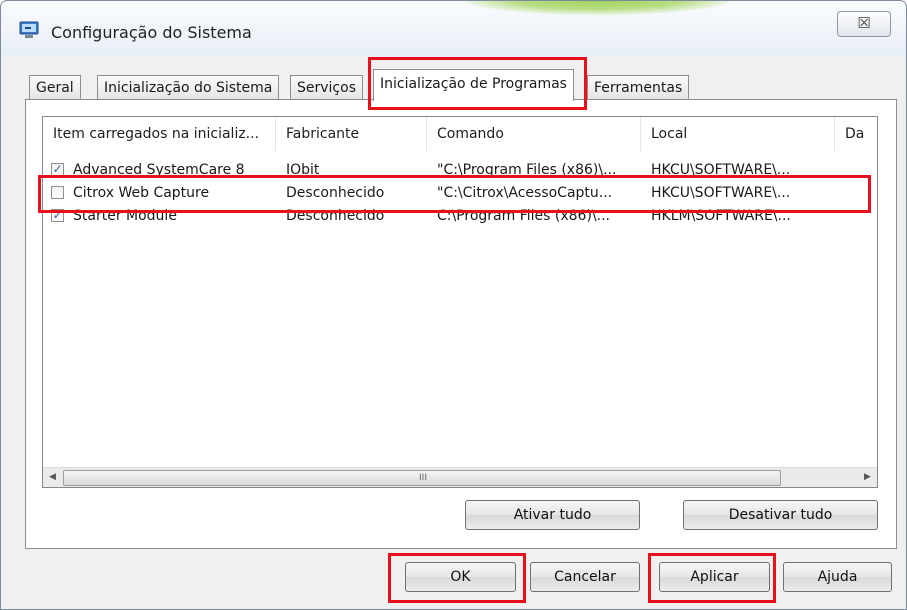 The image size is (907, 610). I want to click on item-name: Advanced SystemCare 8, so click(159, 170).